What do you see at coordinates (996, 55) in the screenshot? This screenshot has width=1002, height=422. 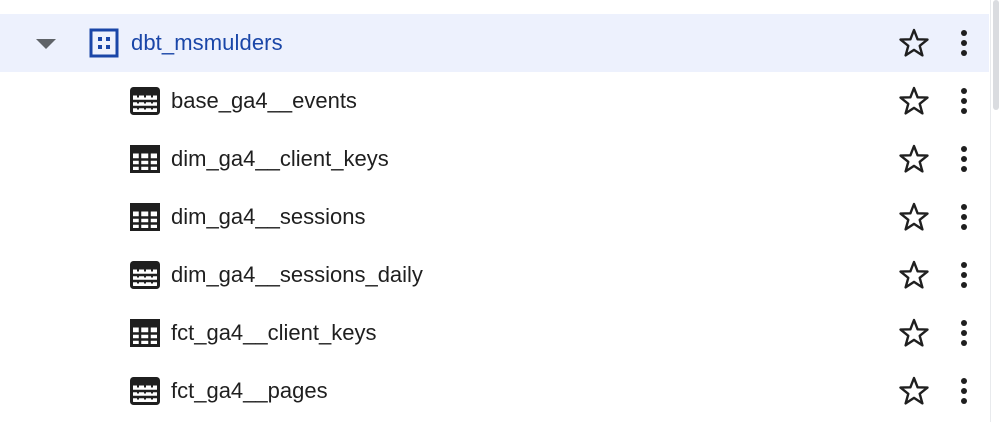 I see `scrollbar-thumb` at bounding box center [996, 55].